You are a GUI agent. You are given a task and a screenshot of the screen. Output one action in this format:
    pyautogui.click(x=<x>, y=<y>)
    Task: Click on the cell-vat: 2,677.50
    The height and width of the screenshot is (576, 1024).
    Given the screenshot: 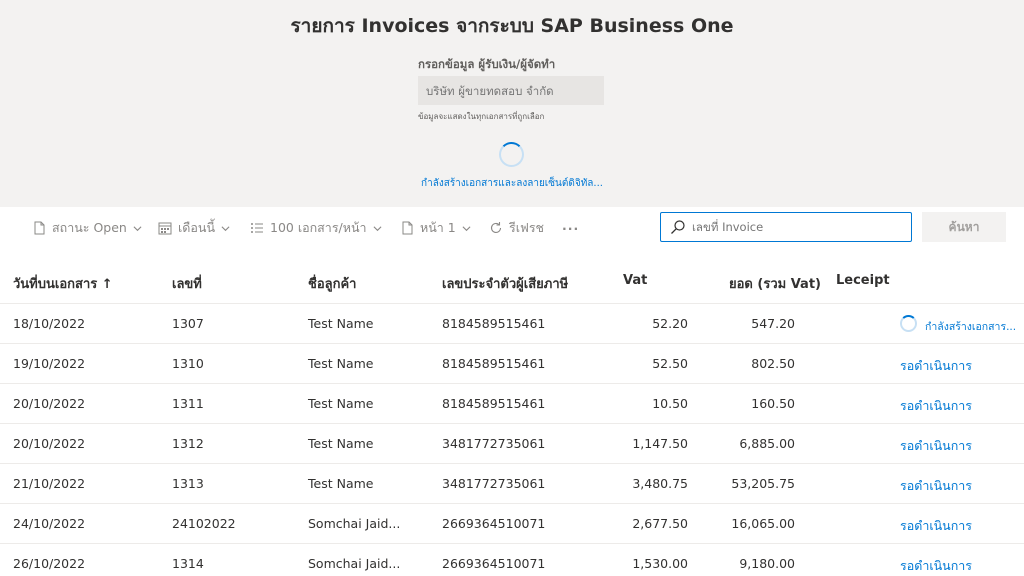 What is the action you would take?
    pyautogui.click(x=660, y=523)
    